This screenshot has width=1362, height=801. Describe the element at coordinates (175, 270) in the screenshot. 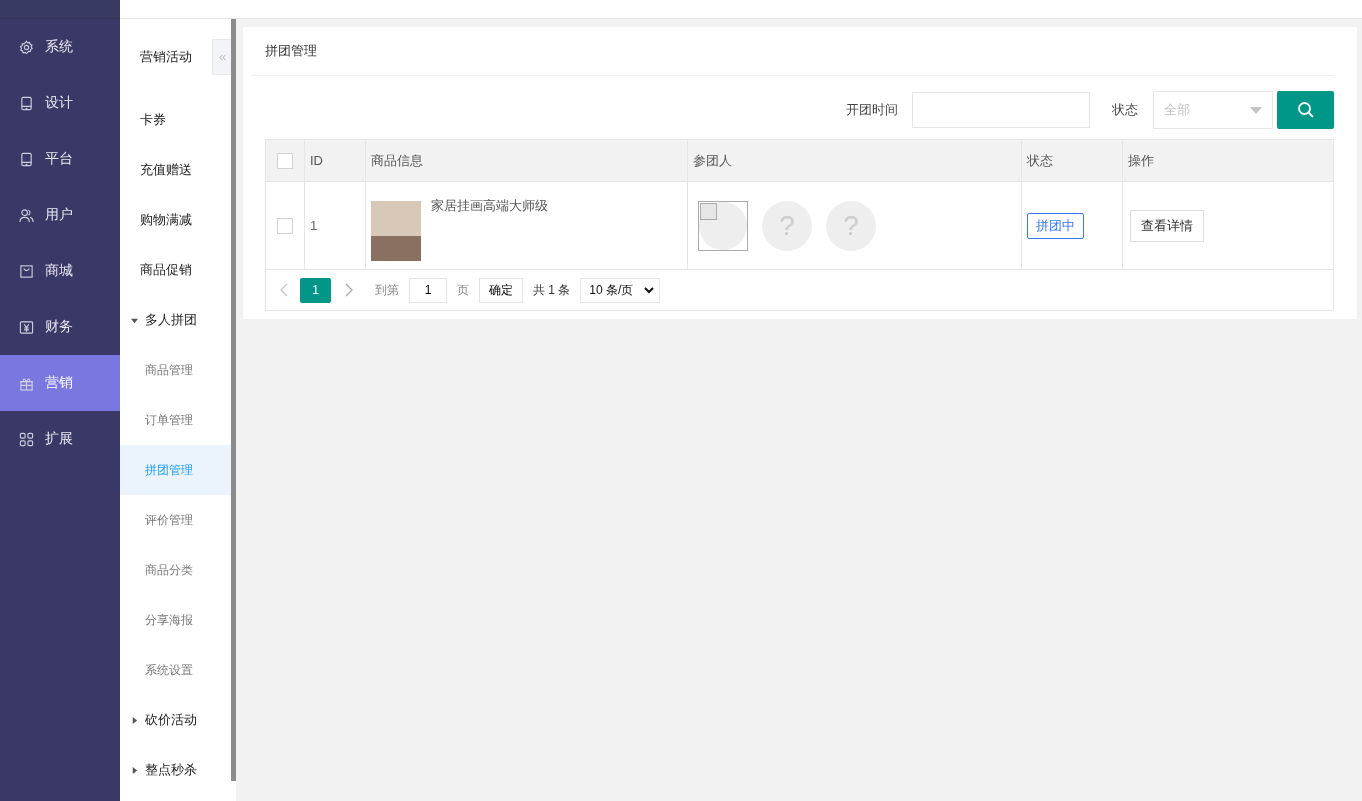

I see `sub-nav-item: 商品促销` at that location.